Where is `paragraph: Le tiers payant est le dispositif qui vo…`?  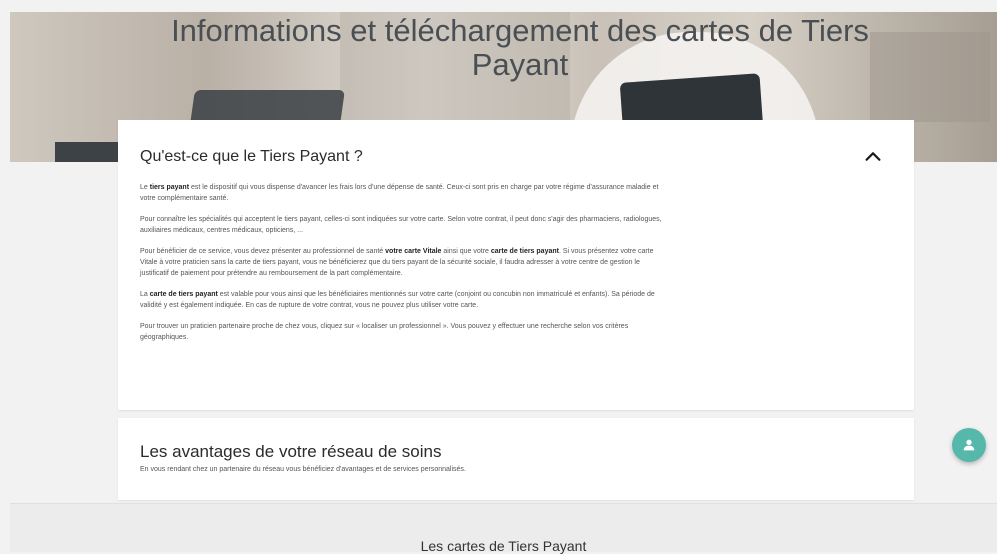
paragraph: Le tiers payant est le dispositif qui vo… is located at coordinates (405, 193).